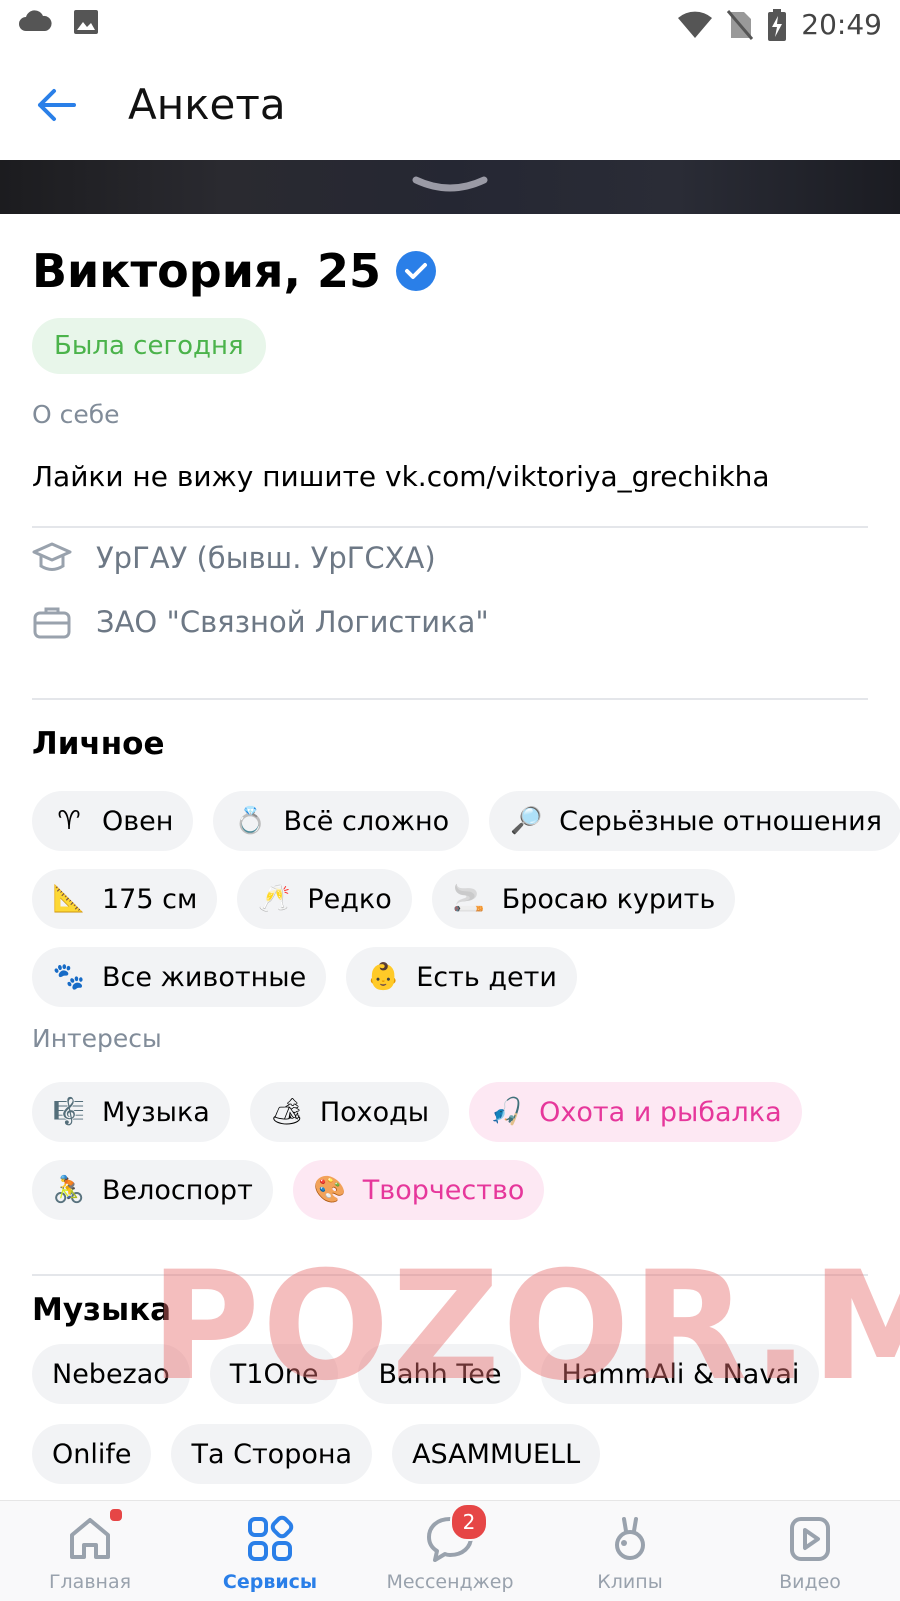 This screenshot has width=900, height=1601. I want to click on personal-chip-row: 📐 175 см 🥂 Редко 🚬 Бросаю курить, so click(384, 899).